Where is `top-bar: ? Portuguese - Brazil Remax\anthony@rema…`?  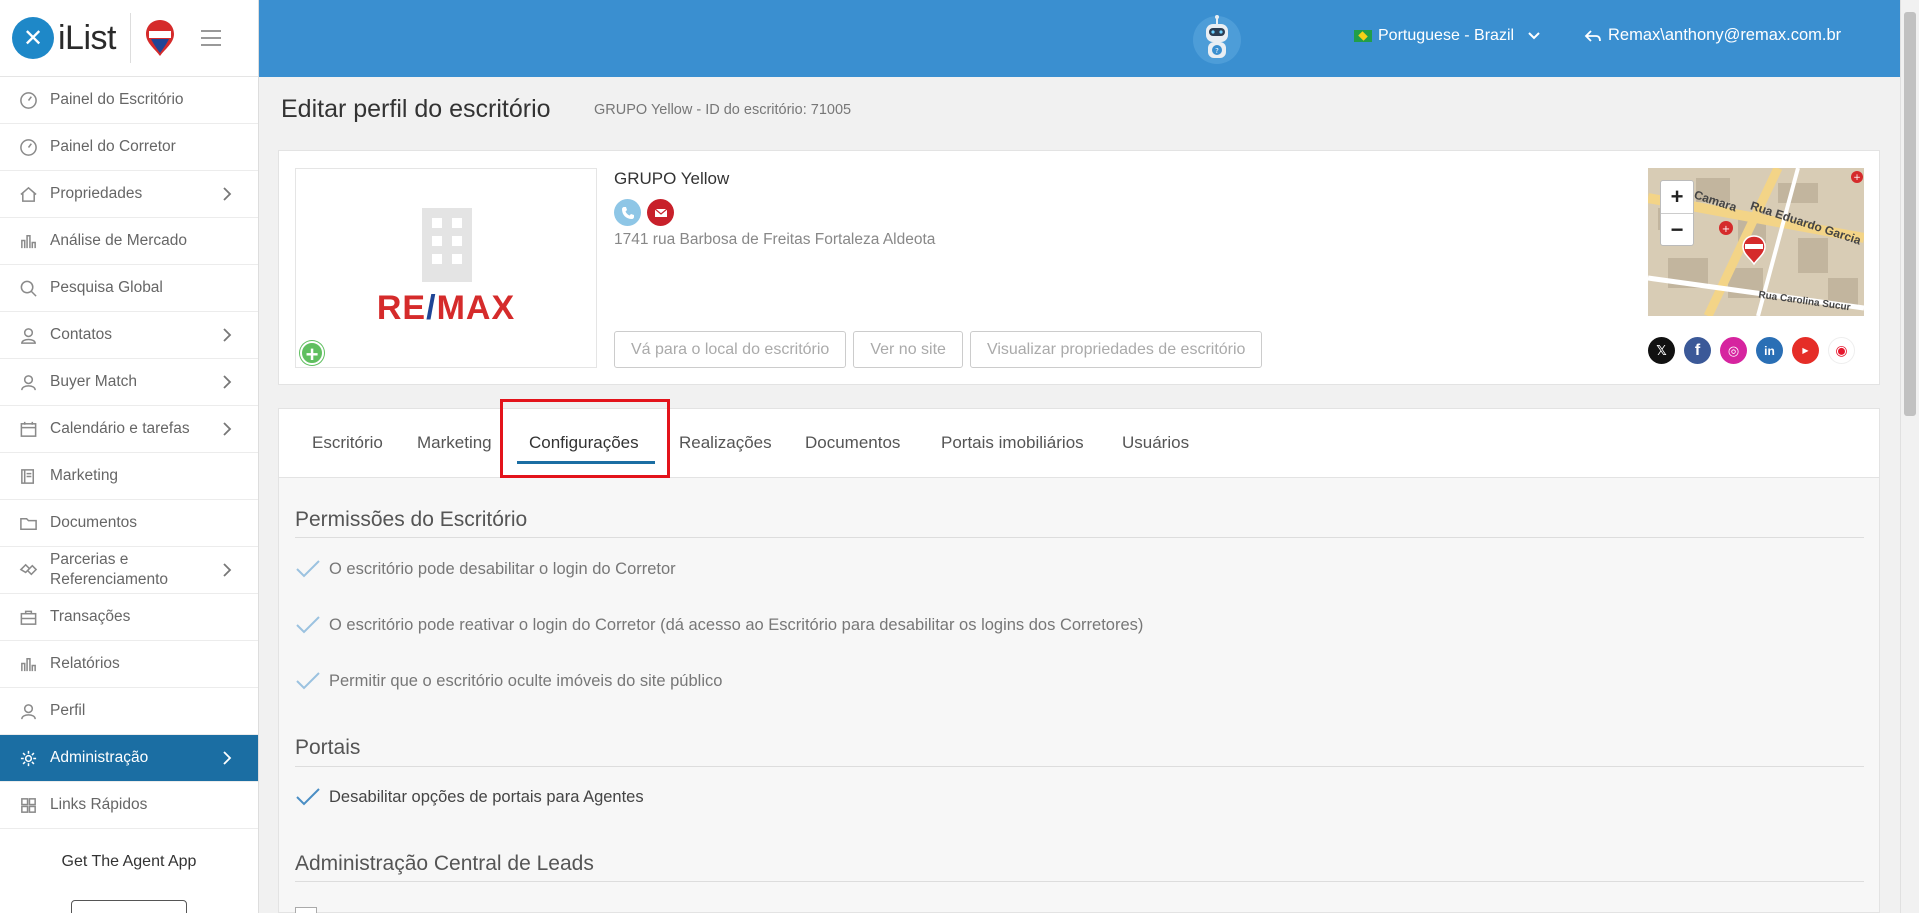 top-bar: ? Portuguese - Brazil Remax\anthony@rema… is located at coordinates (1079, 38).